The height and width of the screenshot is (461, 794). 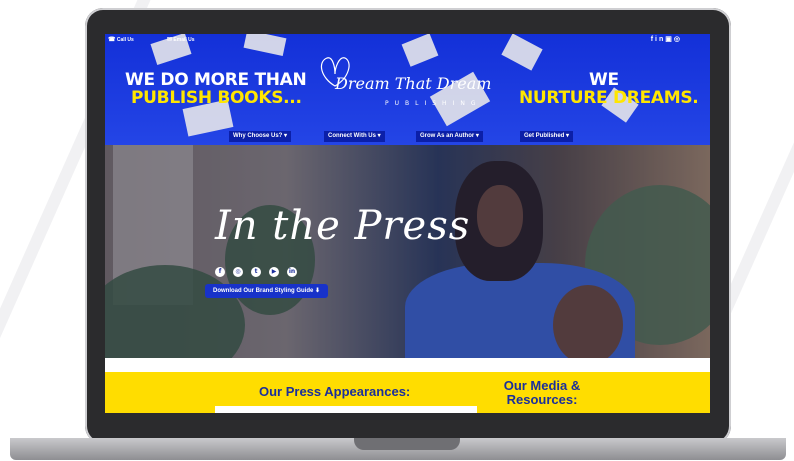 What do you see at coordinates (346, 409) in the screenshot?
I see `press-content-card` at bounding box center [346, 409].